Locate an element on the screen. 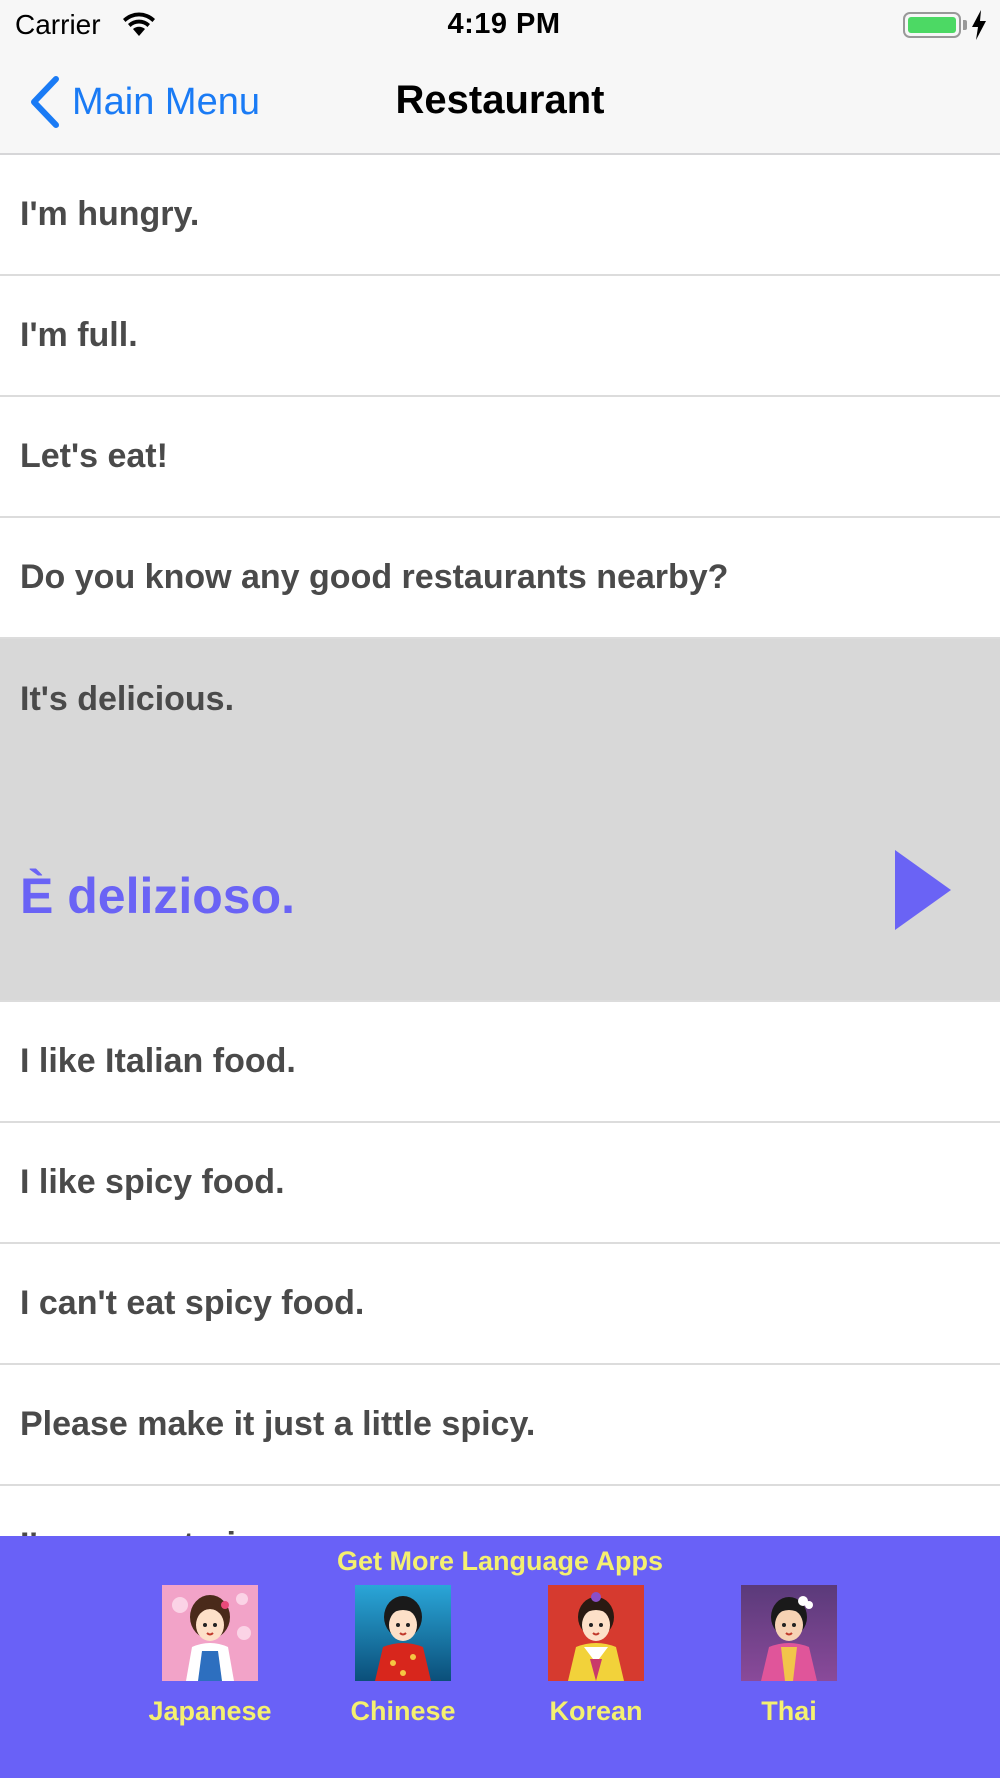 This screenshot has width=1000, height=1778. list-item: I can't eat spicy food. is located at coordinates (500, 1304).